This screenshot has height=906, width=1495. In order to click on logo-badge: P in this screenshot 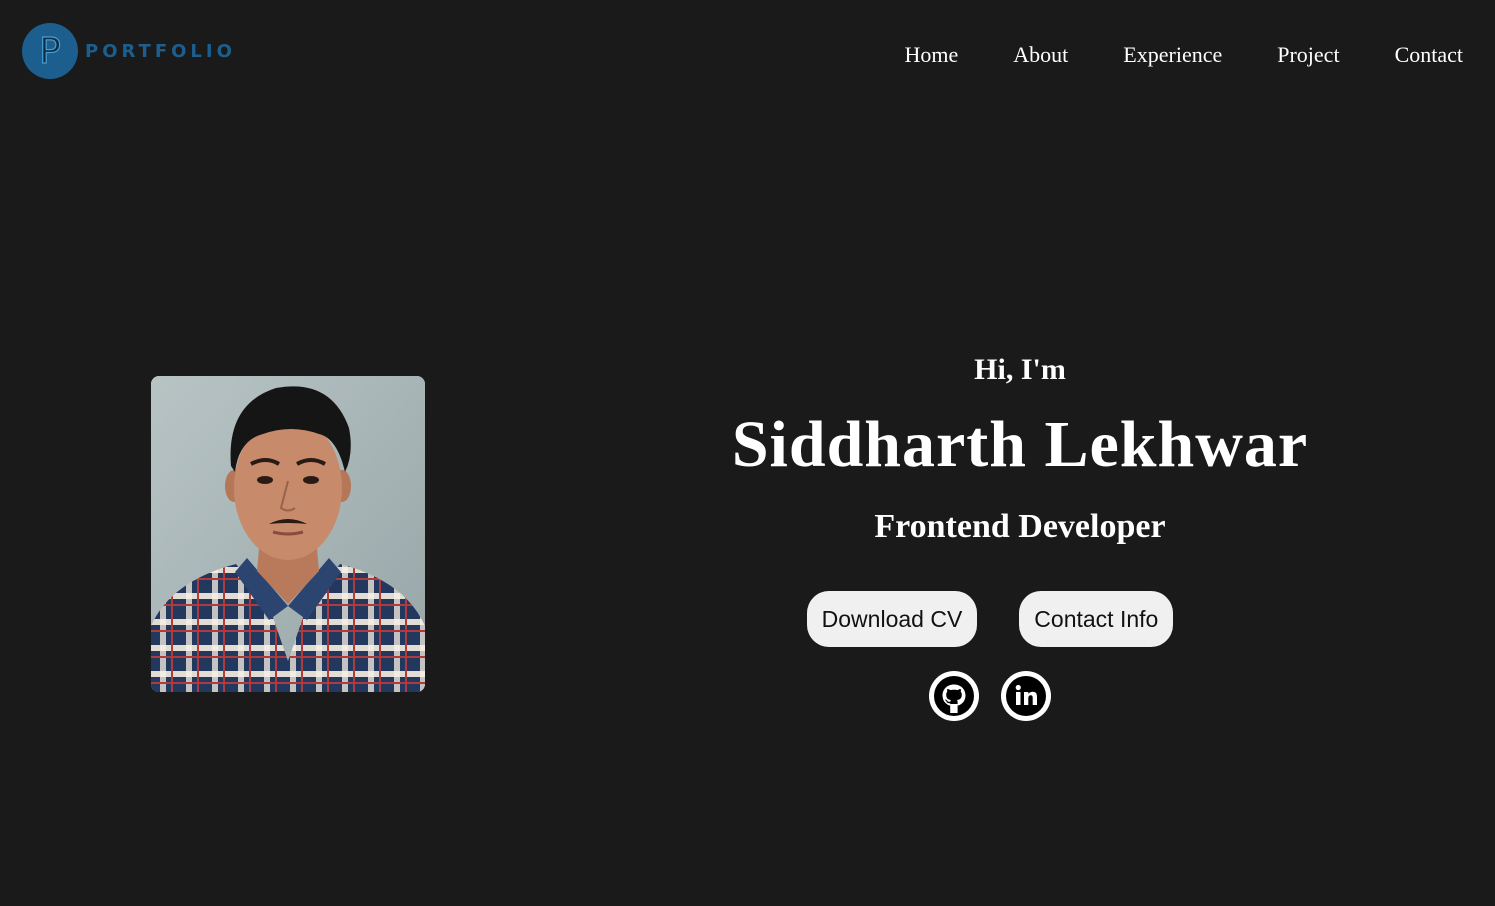, I will do `click(50, 51)`.